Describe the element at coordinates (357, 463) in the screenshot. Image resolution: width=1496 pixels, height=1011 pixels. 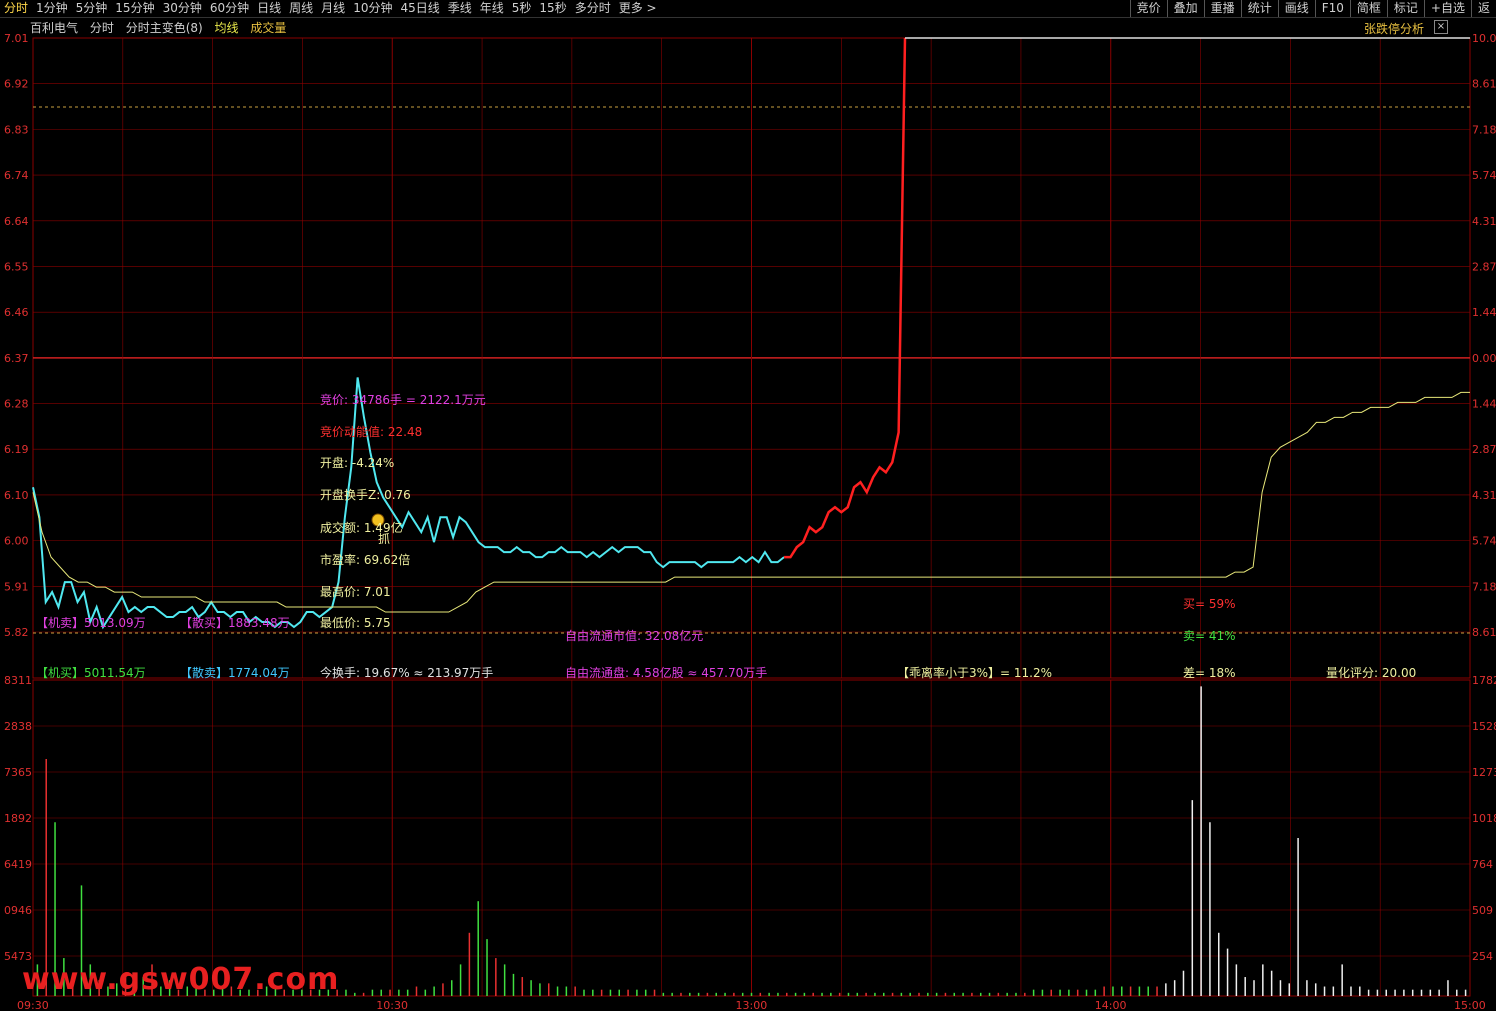
I see `open-text: 开盘: -4.24%` at that location.